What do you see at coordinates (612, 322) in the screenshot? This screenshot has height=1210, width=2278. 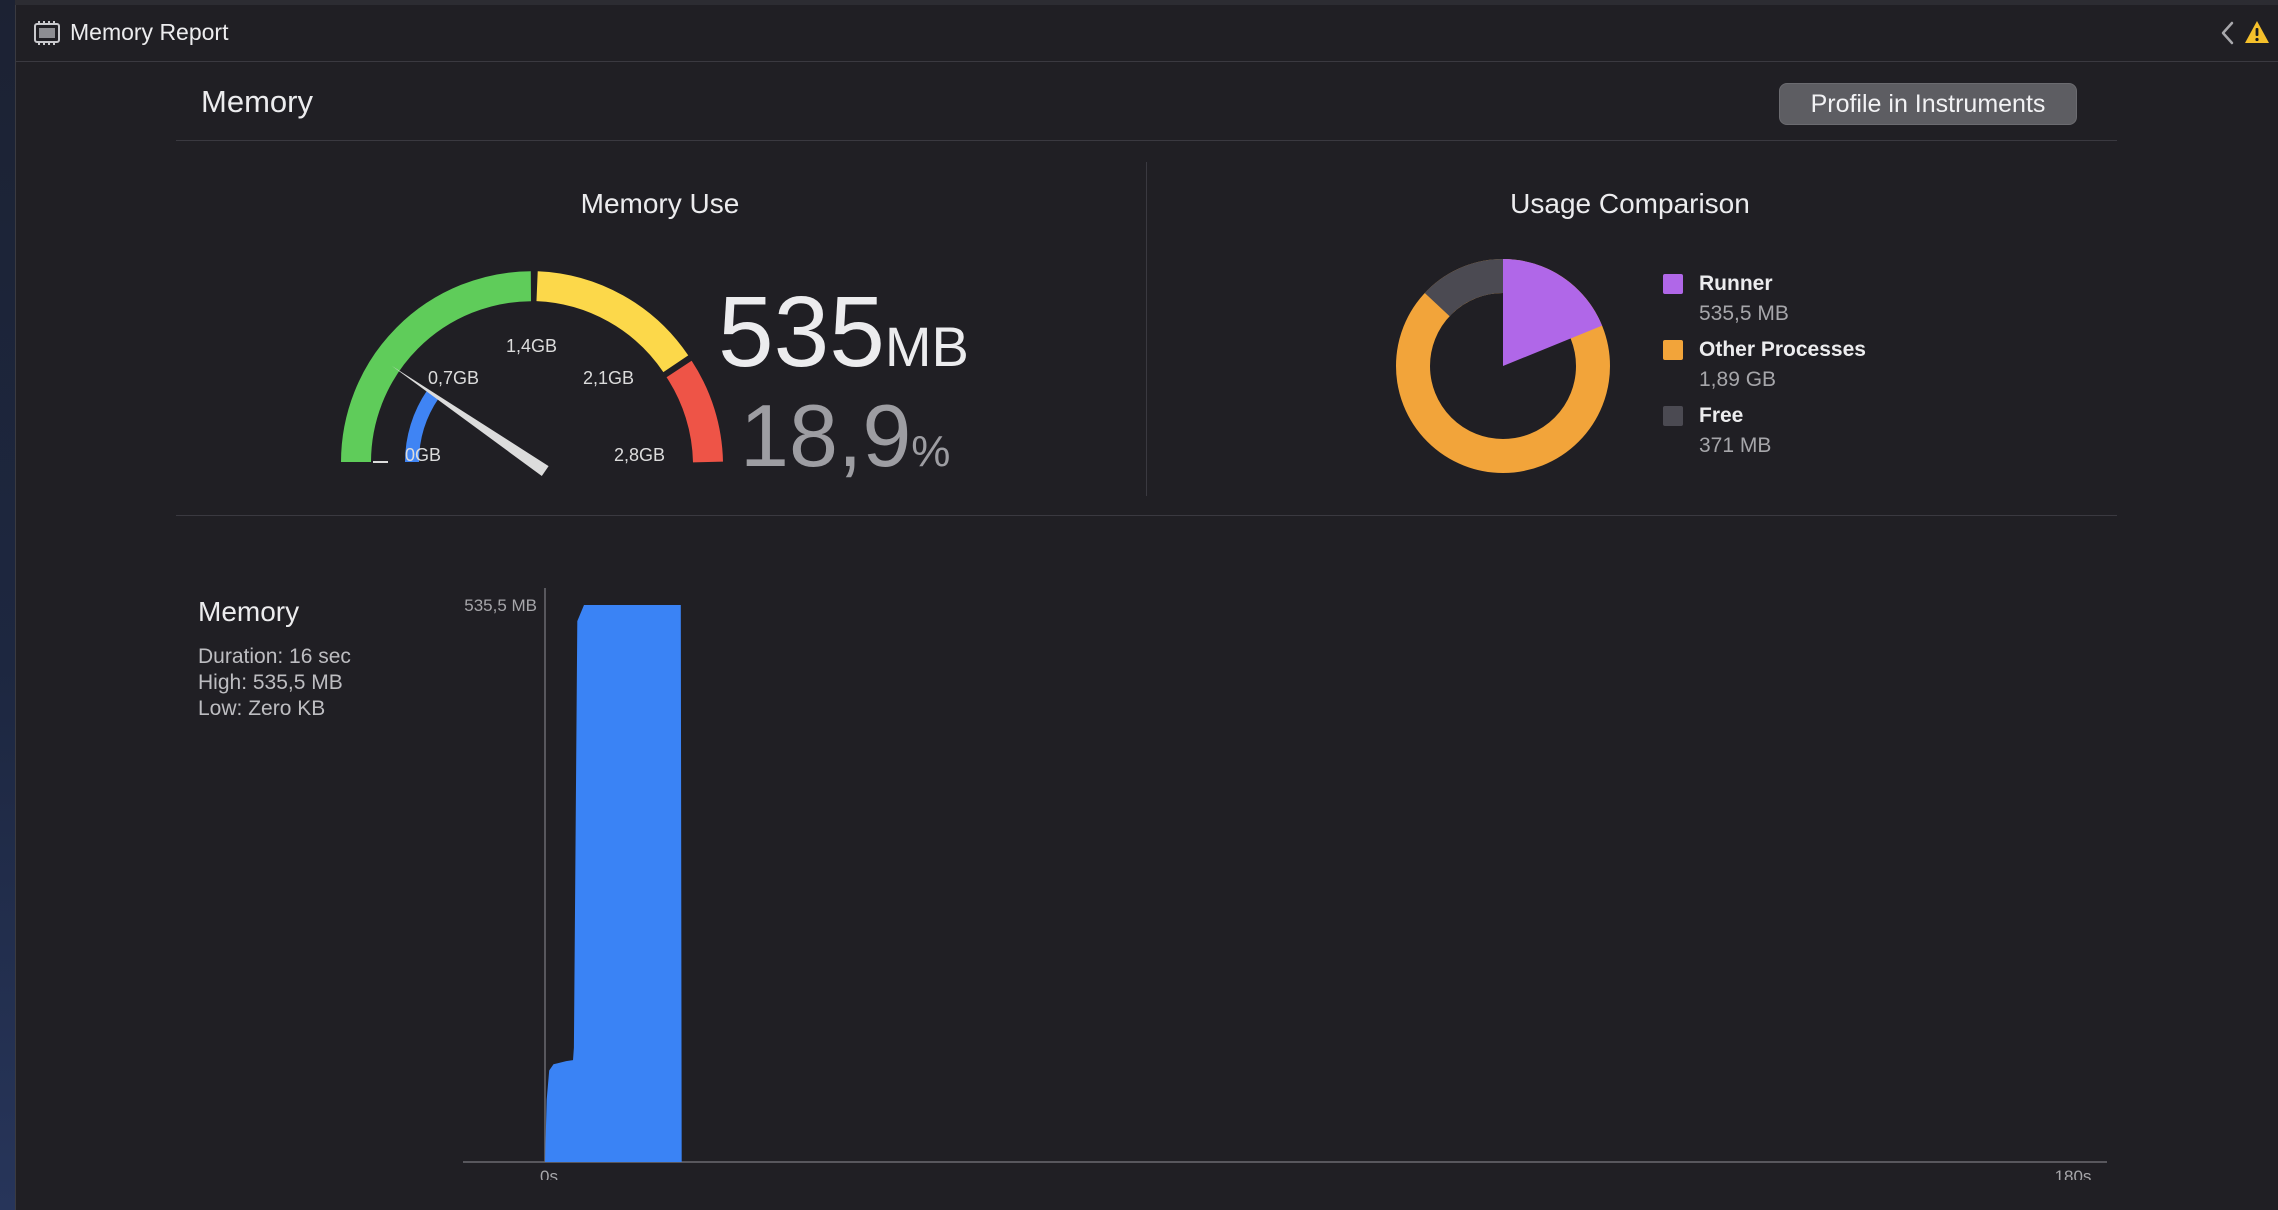 I see `gauge-segment-yellow` at bounding box center [612, 322].